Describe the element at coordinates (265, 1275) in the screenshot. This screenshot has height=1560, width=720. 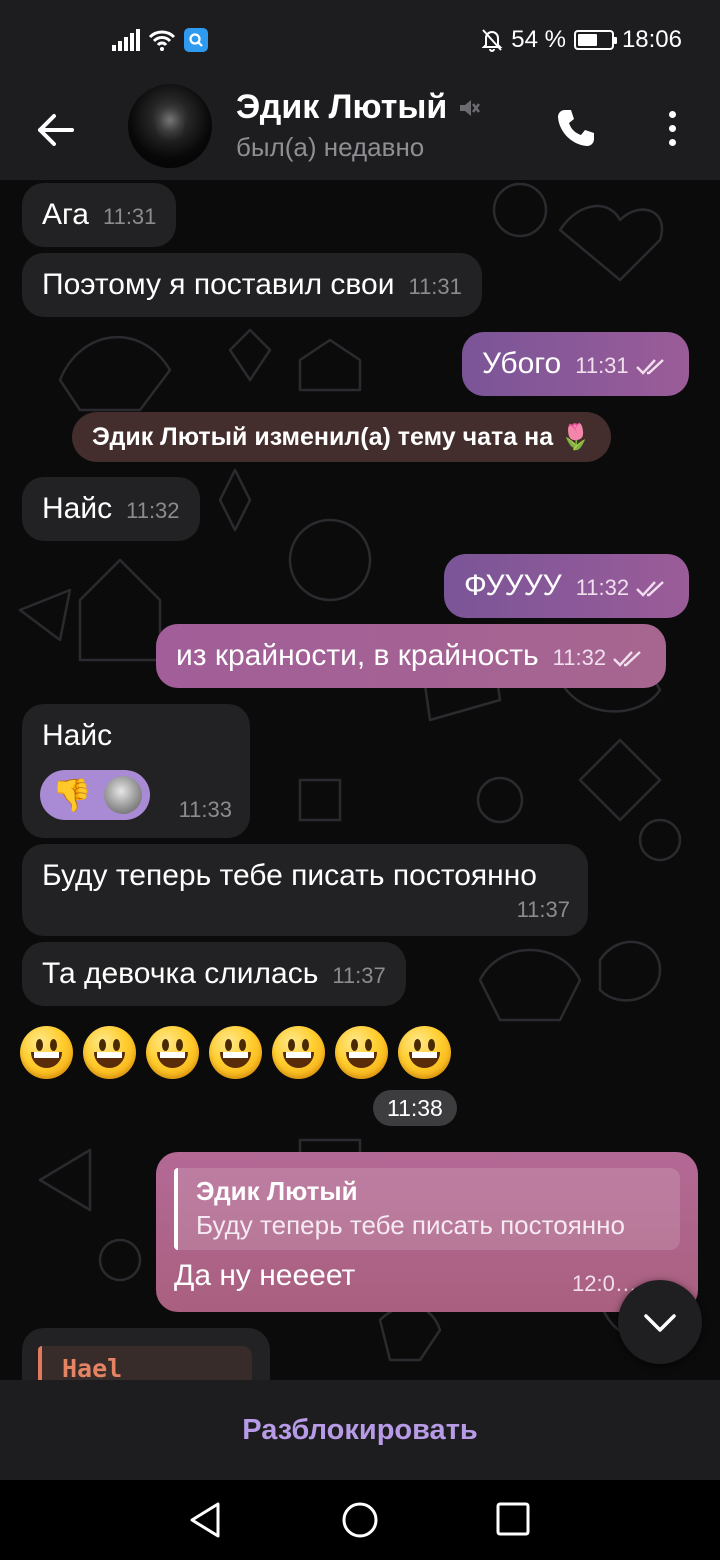
I see `message-text: Да ну нееeет` at that location.